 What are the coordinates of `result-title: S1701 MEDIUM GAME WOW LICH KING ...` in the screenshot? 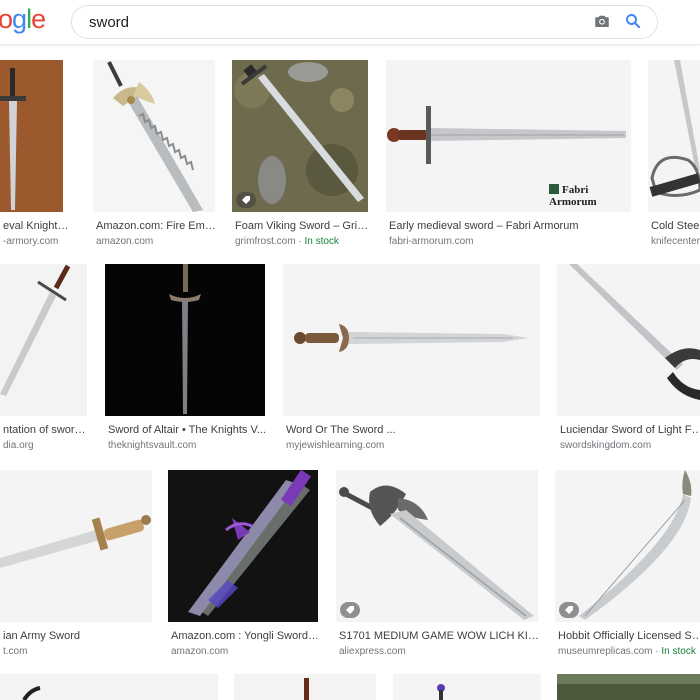 It's located at (439, 636).